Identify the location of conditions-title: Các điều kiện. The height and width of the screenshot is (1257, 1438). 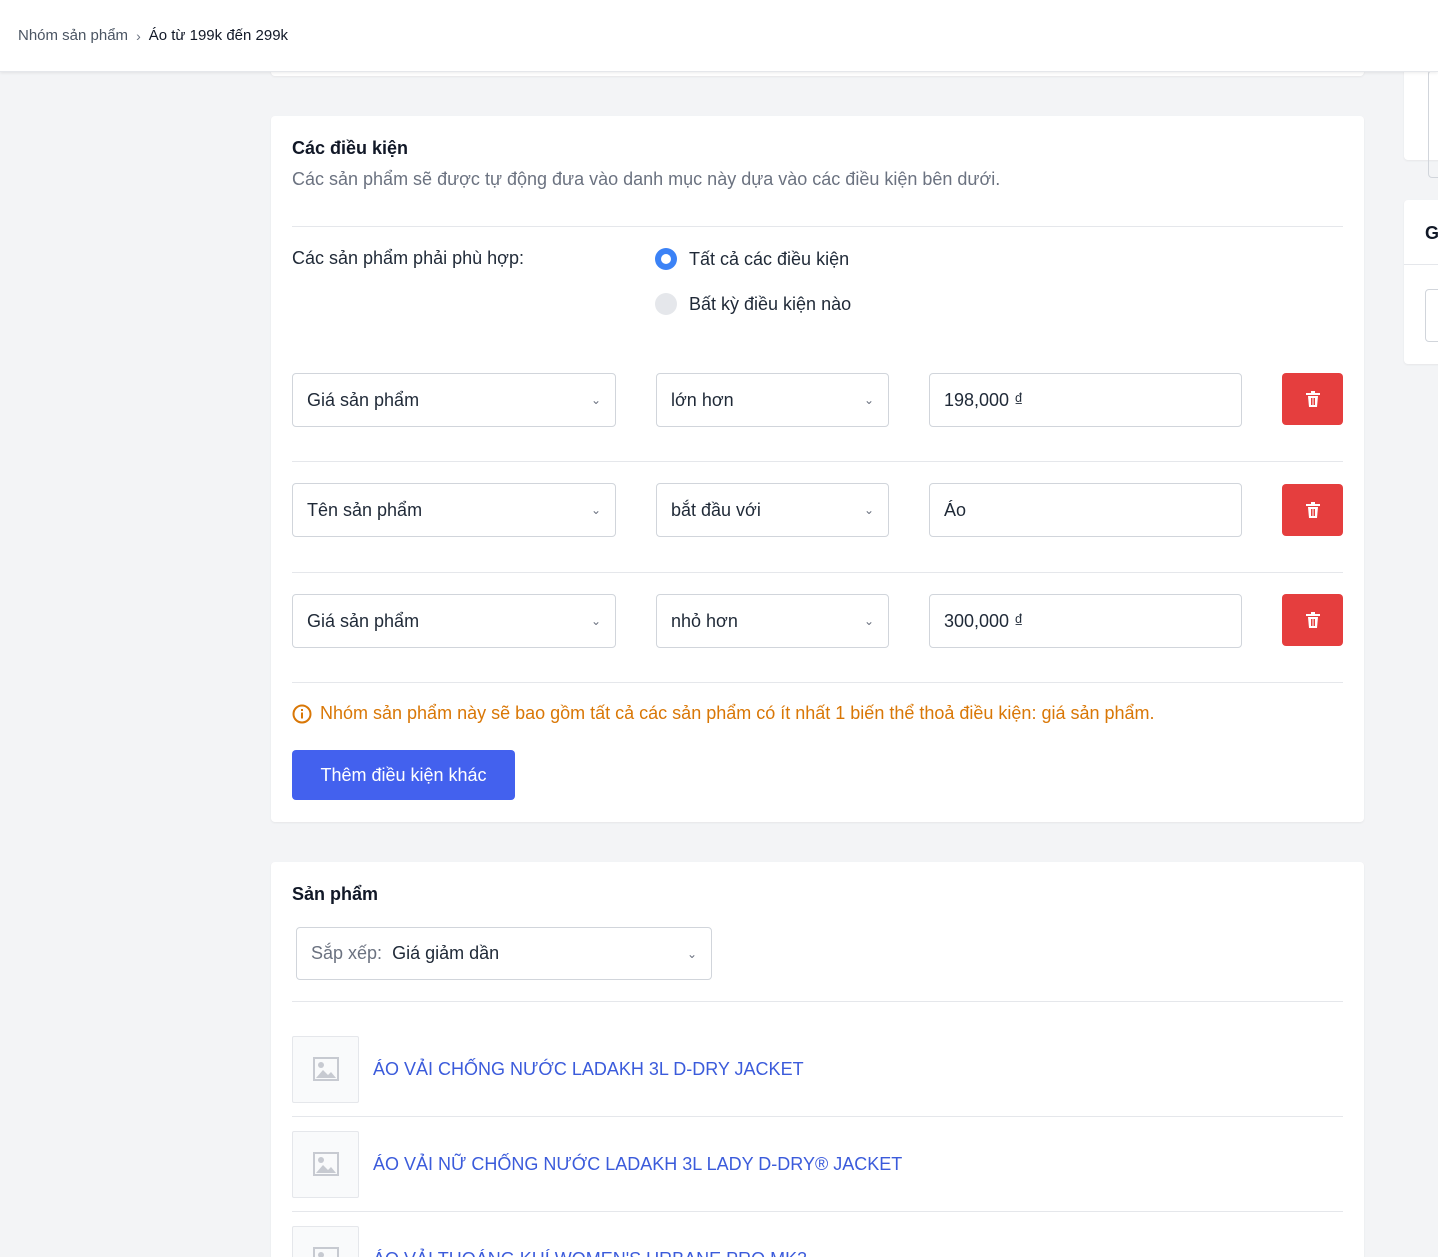
(350, 148).